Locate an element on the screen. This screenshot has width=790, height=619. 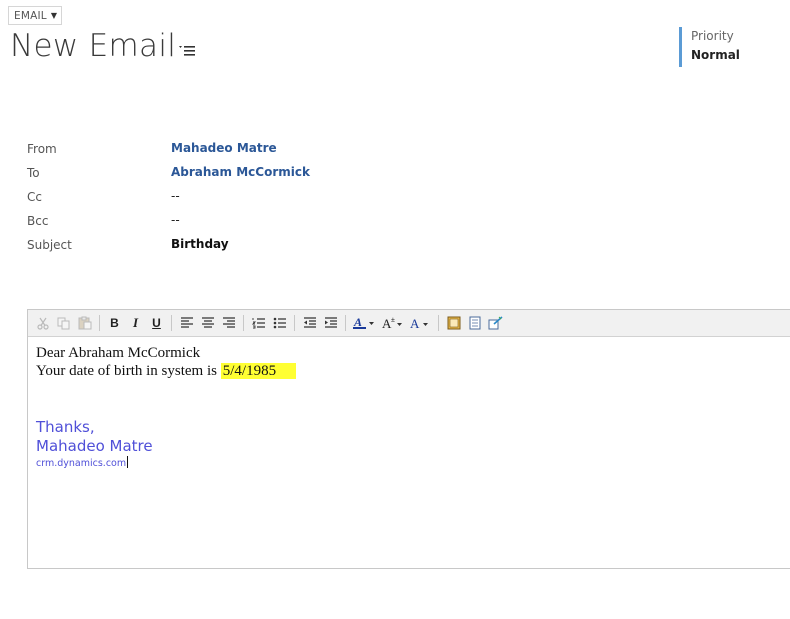
cc-label: Cc is located at coordinates (34, 197).